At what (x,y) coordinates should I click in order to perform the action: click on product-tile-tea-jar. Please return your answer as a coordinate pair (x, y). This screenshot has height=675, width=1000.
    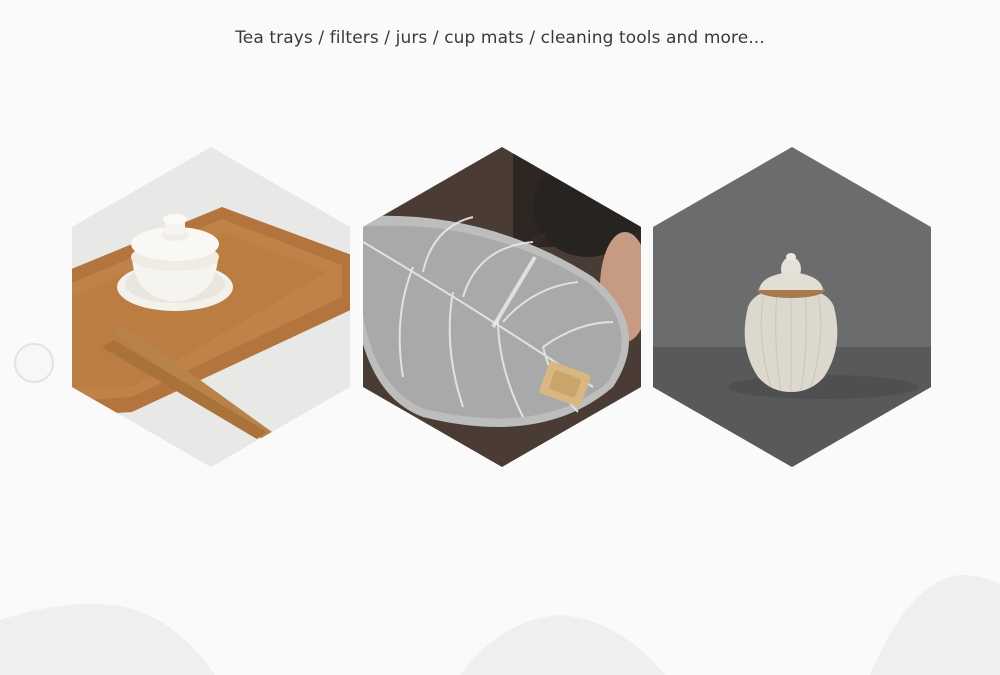
    Looking at the image, I should click on (792, 307).